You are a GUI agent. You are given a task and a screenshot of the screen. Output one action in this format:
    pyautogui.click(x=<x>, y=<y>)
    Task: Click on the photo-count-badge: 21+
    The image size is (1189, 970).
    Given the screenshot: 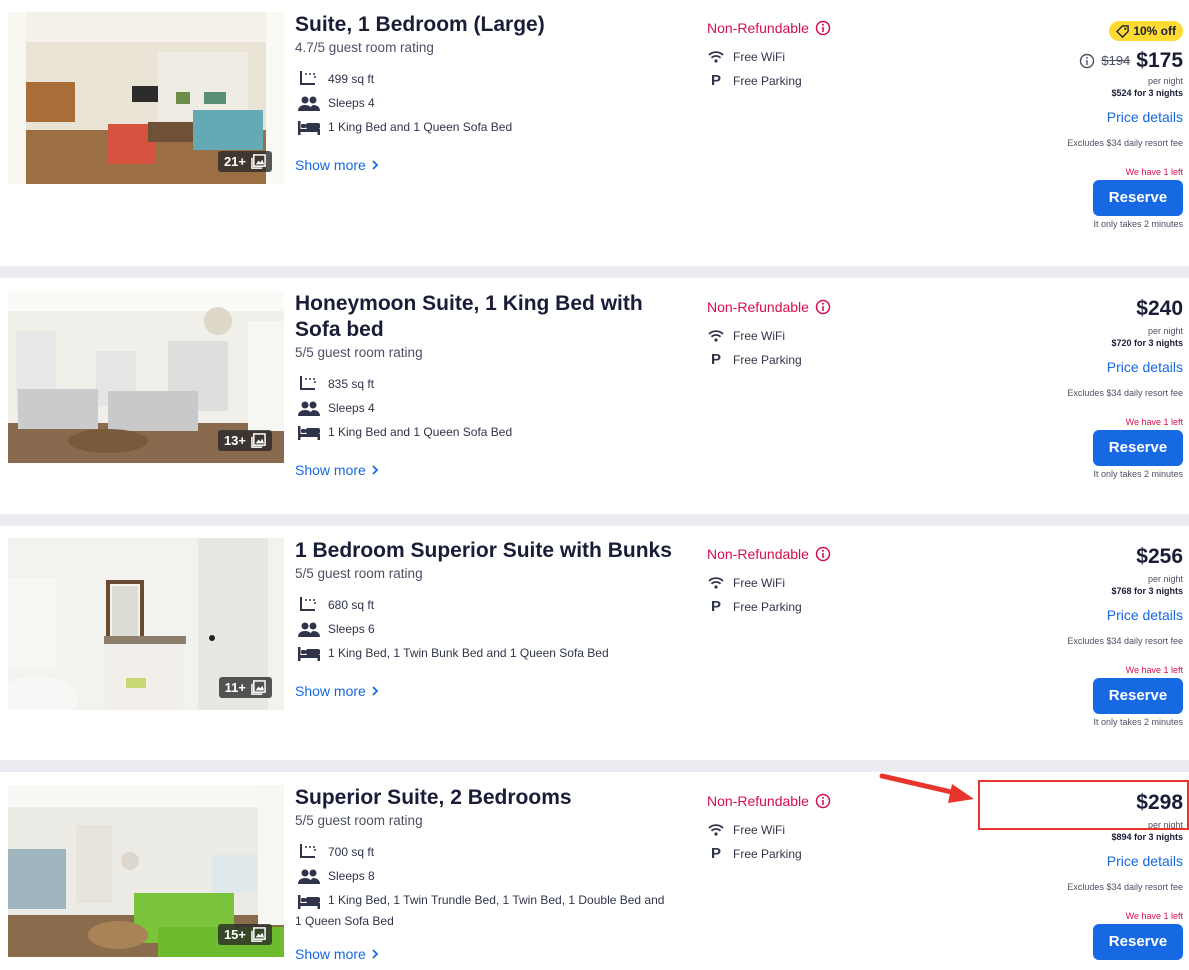 What is the action you would take?
    pyautogui.click(x=244, y=161)
    